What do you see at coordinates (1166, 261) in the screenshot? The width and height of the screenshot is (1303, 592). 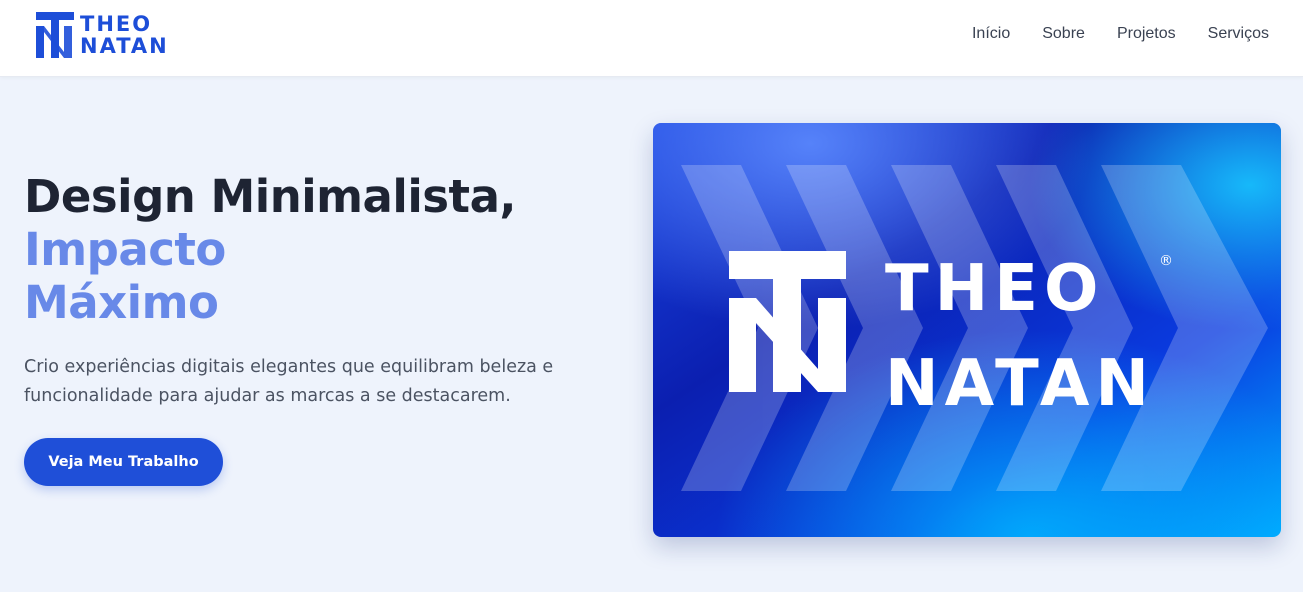 I see `registered-mark: ®` at bounding box center [1166, 261].